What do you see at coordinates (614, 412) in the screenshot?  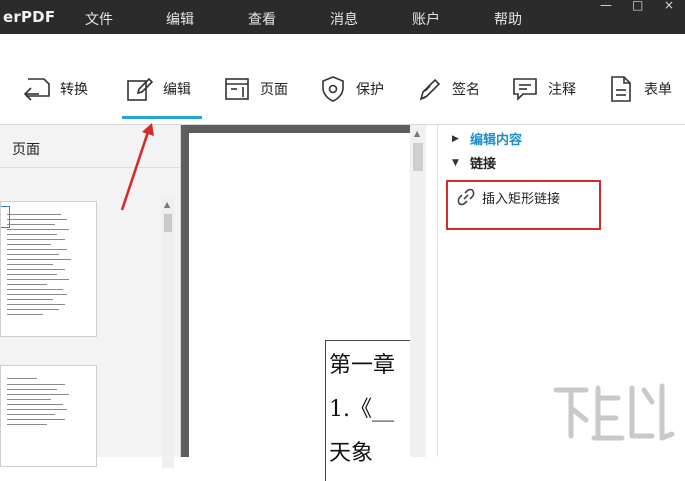 I see `watermark-logo-icon` at bounding box center [614, 412].